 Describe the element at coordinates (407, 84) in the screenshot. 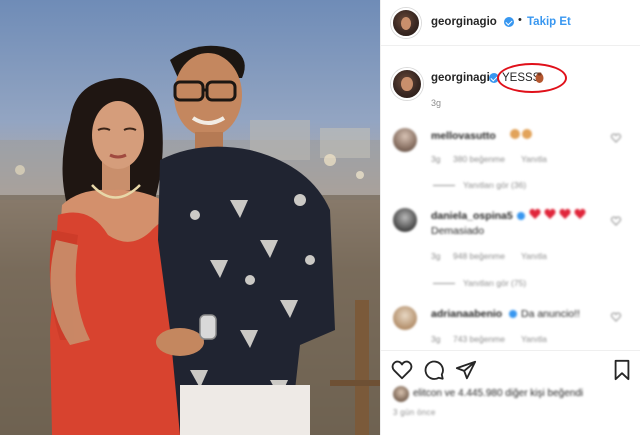

I see `caption-avatar` at that location.